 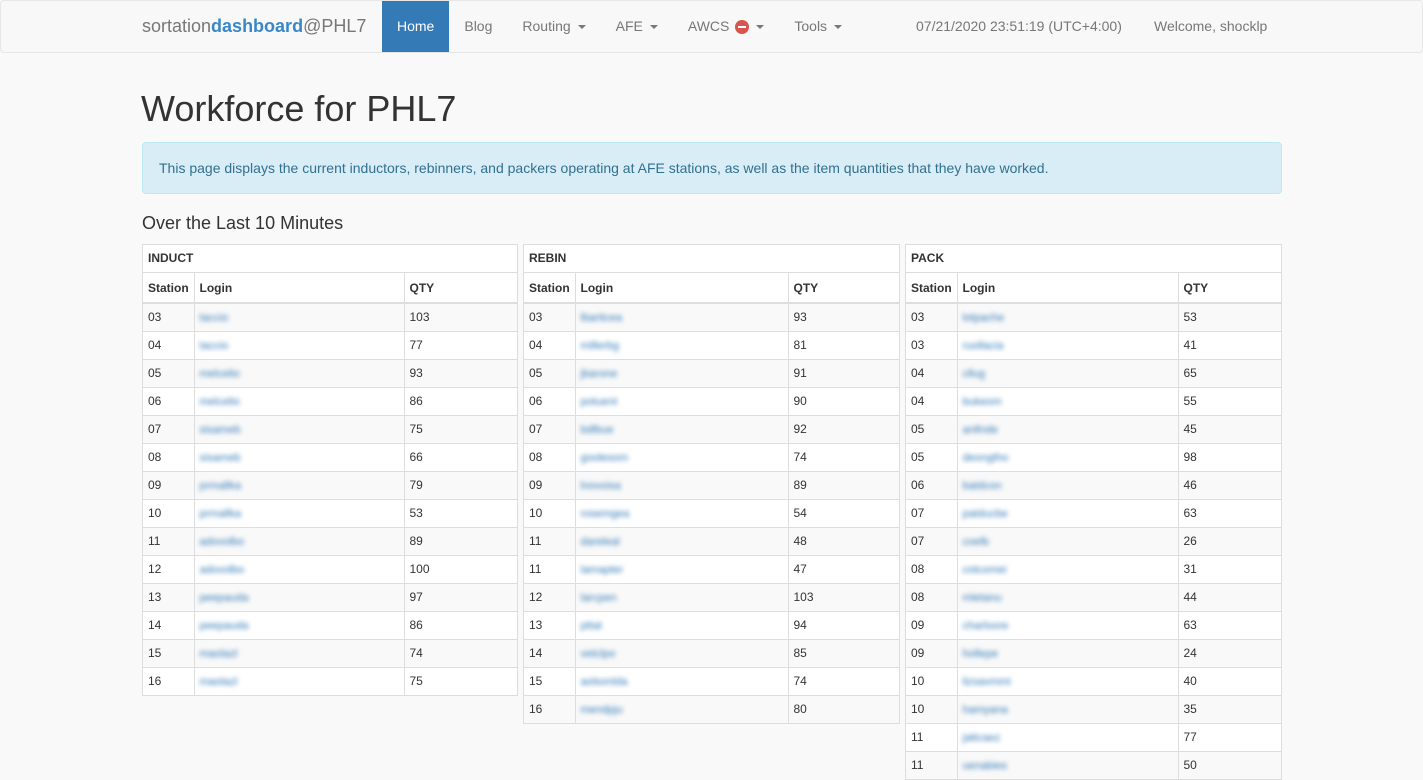 What do you see at coordinates (932, 288) in the screenshot?
I see `column-header-station: Station` at bounding box center [932, 288].